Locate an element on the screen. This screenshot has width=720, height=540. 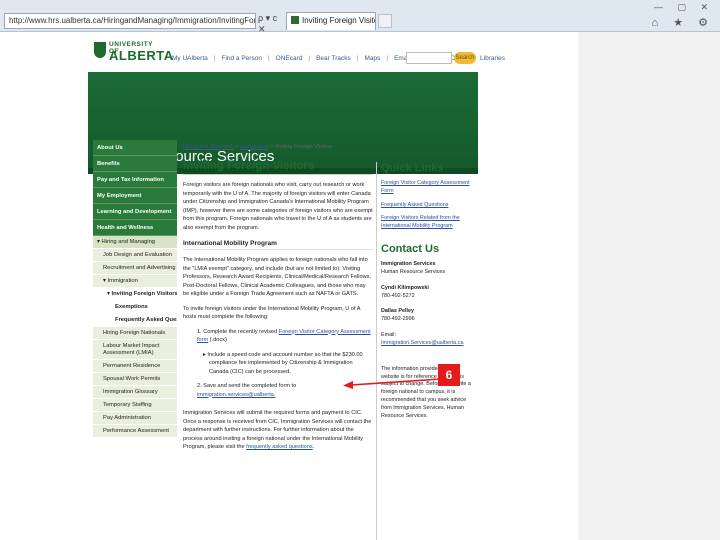
sidebar-item: My Employment is located at coordinates (135, 196).